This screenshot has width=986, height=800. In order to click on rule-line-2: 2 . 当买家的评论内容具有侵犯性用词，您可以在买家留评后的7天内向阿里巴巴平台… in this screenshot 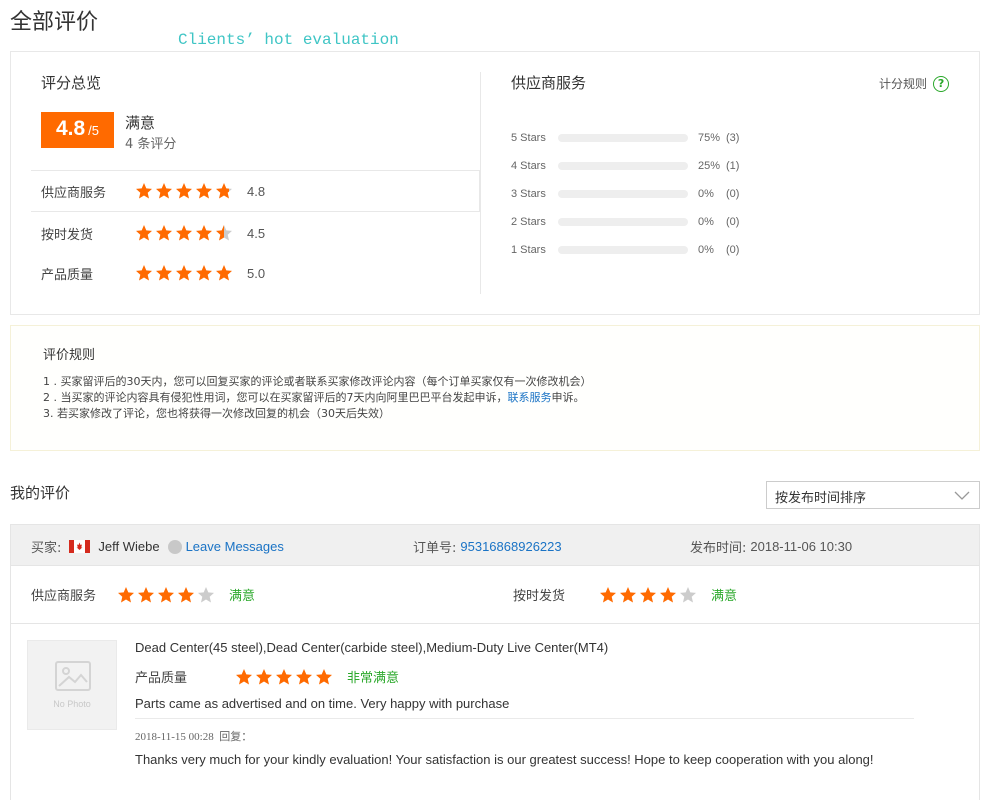, I will do `click(313, 397)`.